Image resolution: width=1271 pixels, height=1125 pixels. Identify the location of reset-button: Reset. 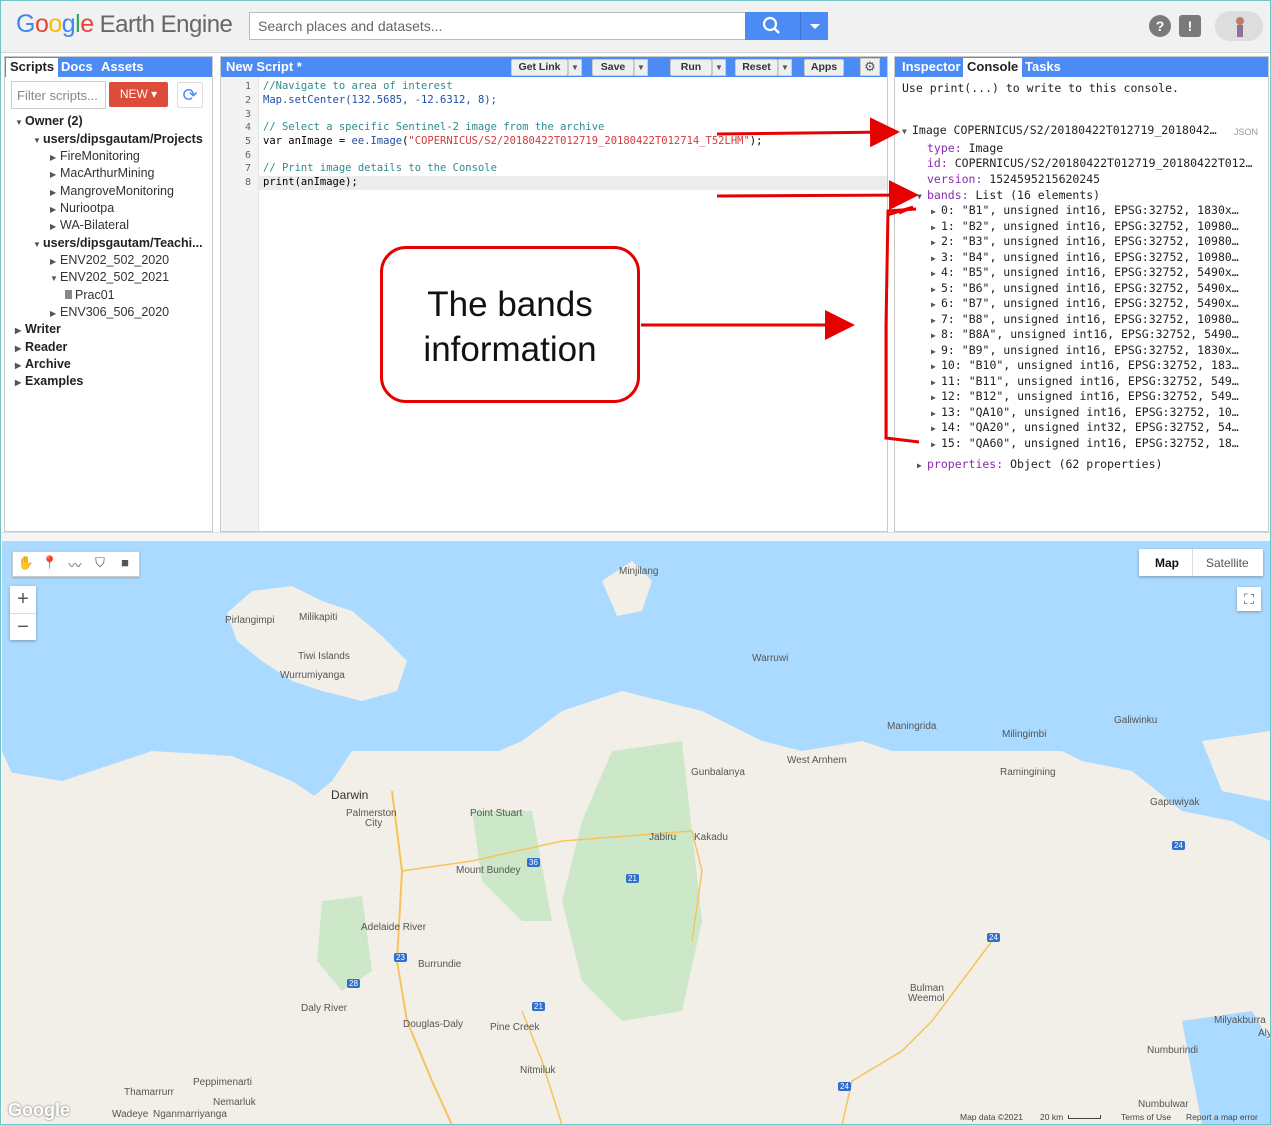
(756, 67).